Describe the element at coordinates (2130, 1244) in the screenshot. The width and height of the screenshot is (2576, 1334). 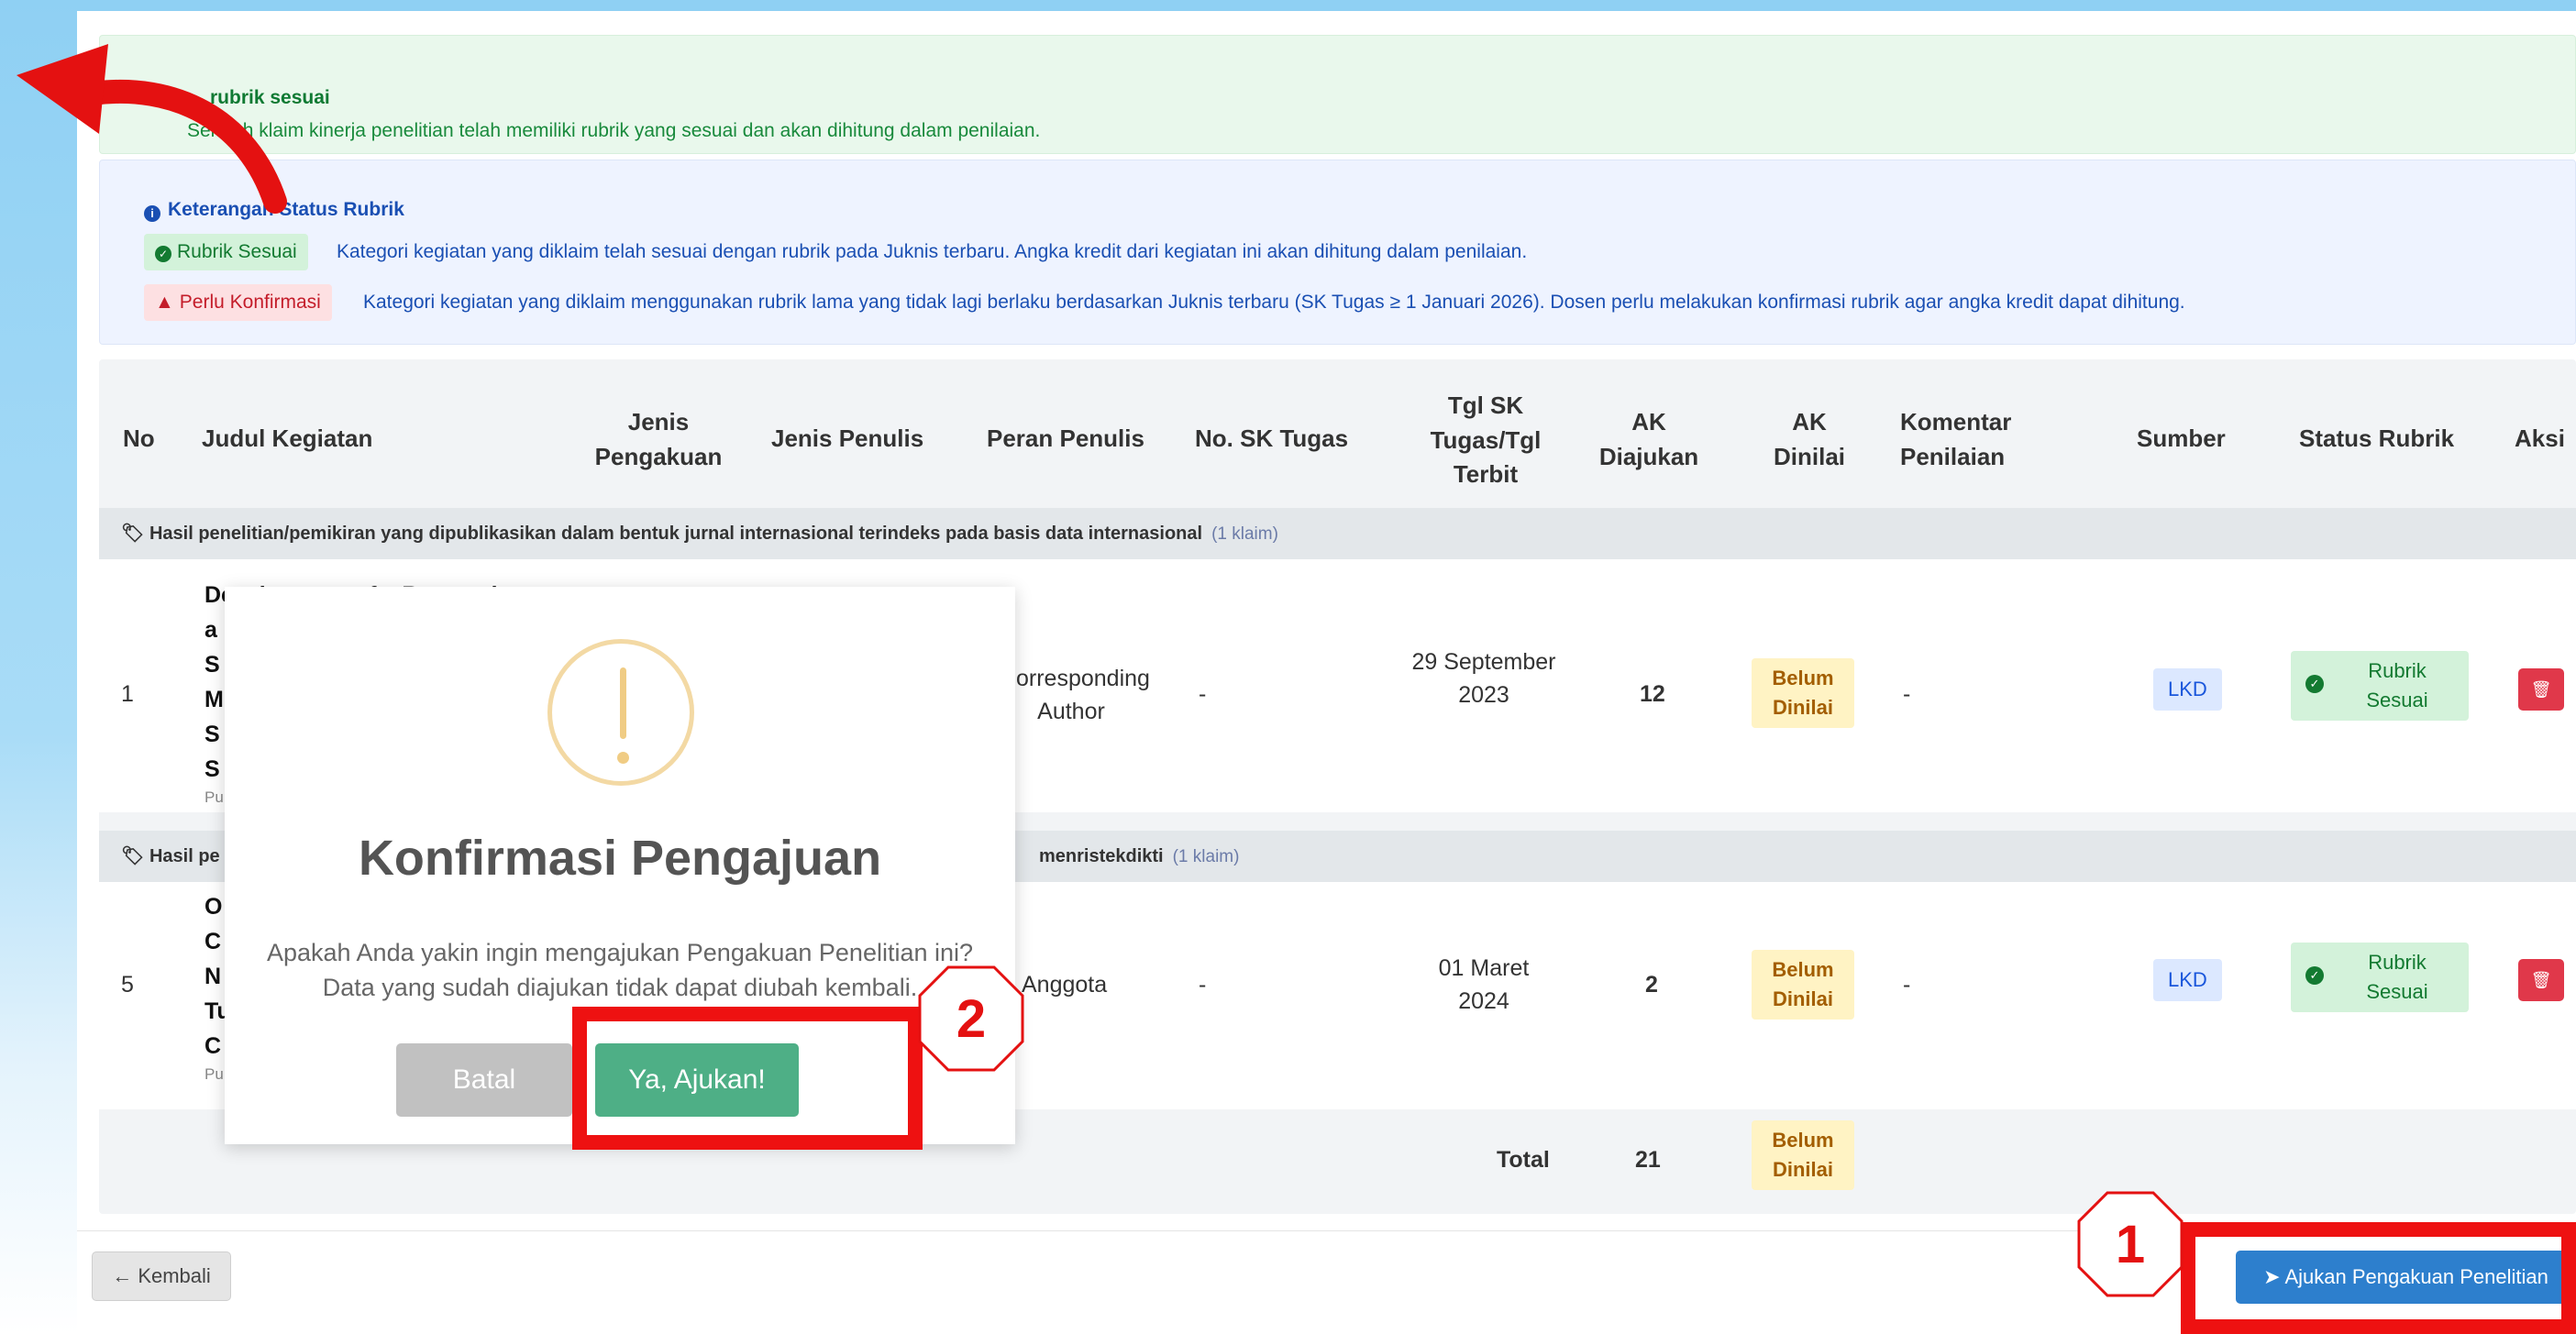
I see `step-1-marker: 1` at that location.